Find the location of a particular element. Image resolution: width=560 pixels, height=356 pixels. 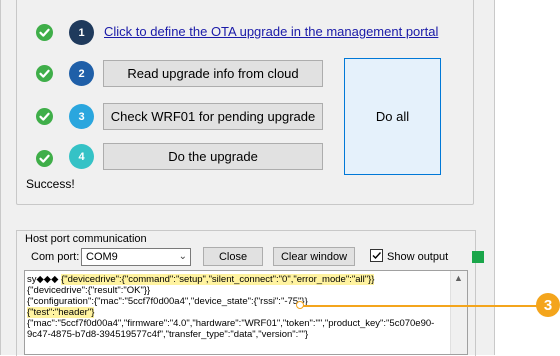

step2-check-icon is located at coordinates (44, 73).